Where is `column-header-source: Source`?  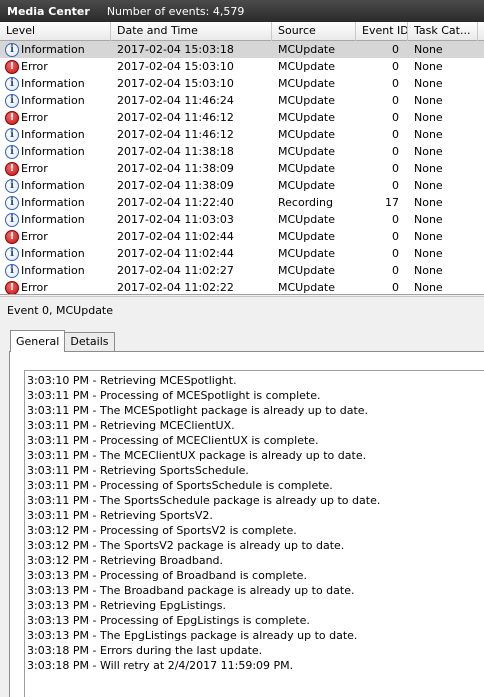 column-header-source: Source is located at coordinates (314, 31).